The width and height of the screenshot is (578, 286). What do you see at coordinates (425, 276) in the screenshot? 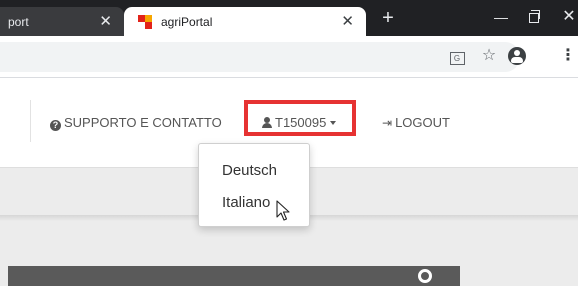
I see `search-icon` at bounding box center [425, 276].